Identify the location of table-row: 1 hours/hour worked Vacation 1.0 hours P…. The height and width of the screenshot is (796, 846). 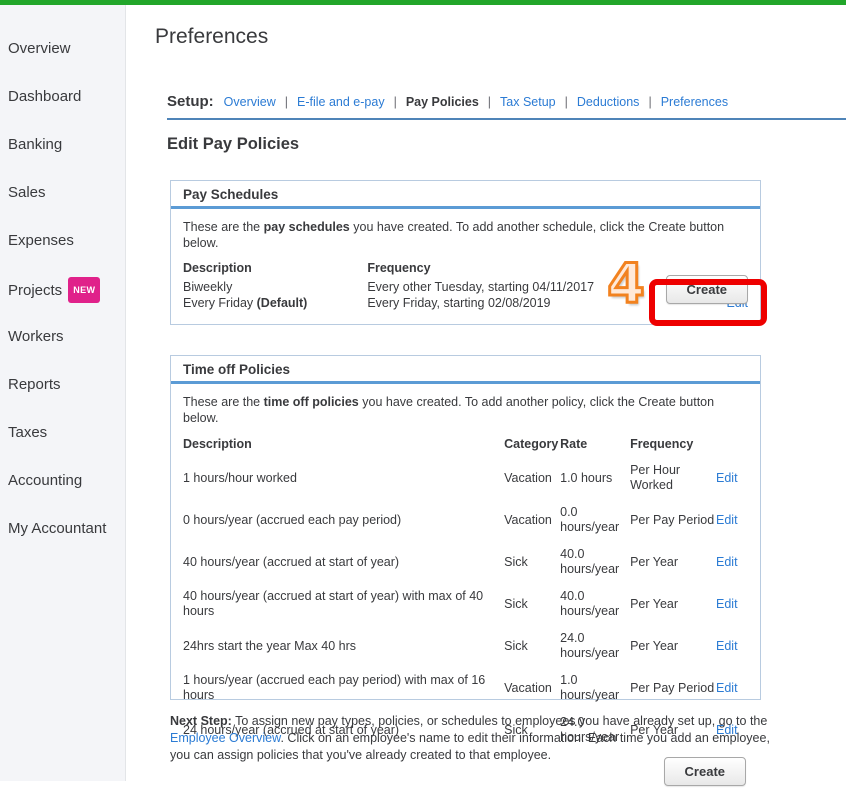
(465, 478).